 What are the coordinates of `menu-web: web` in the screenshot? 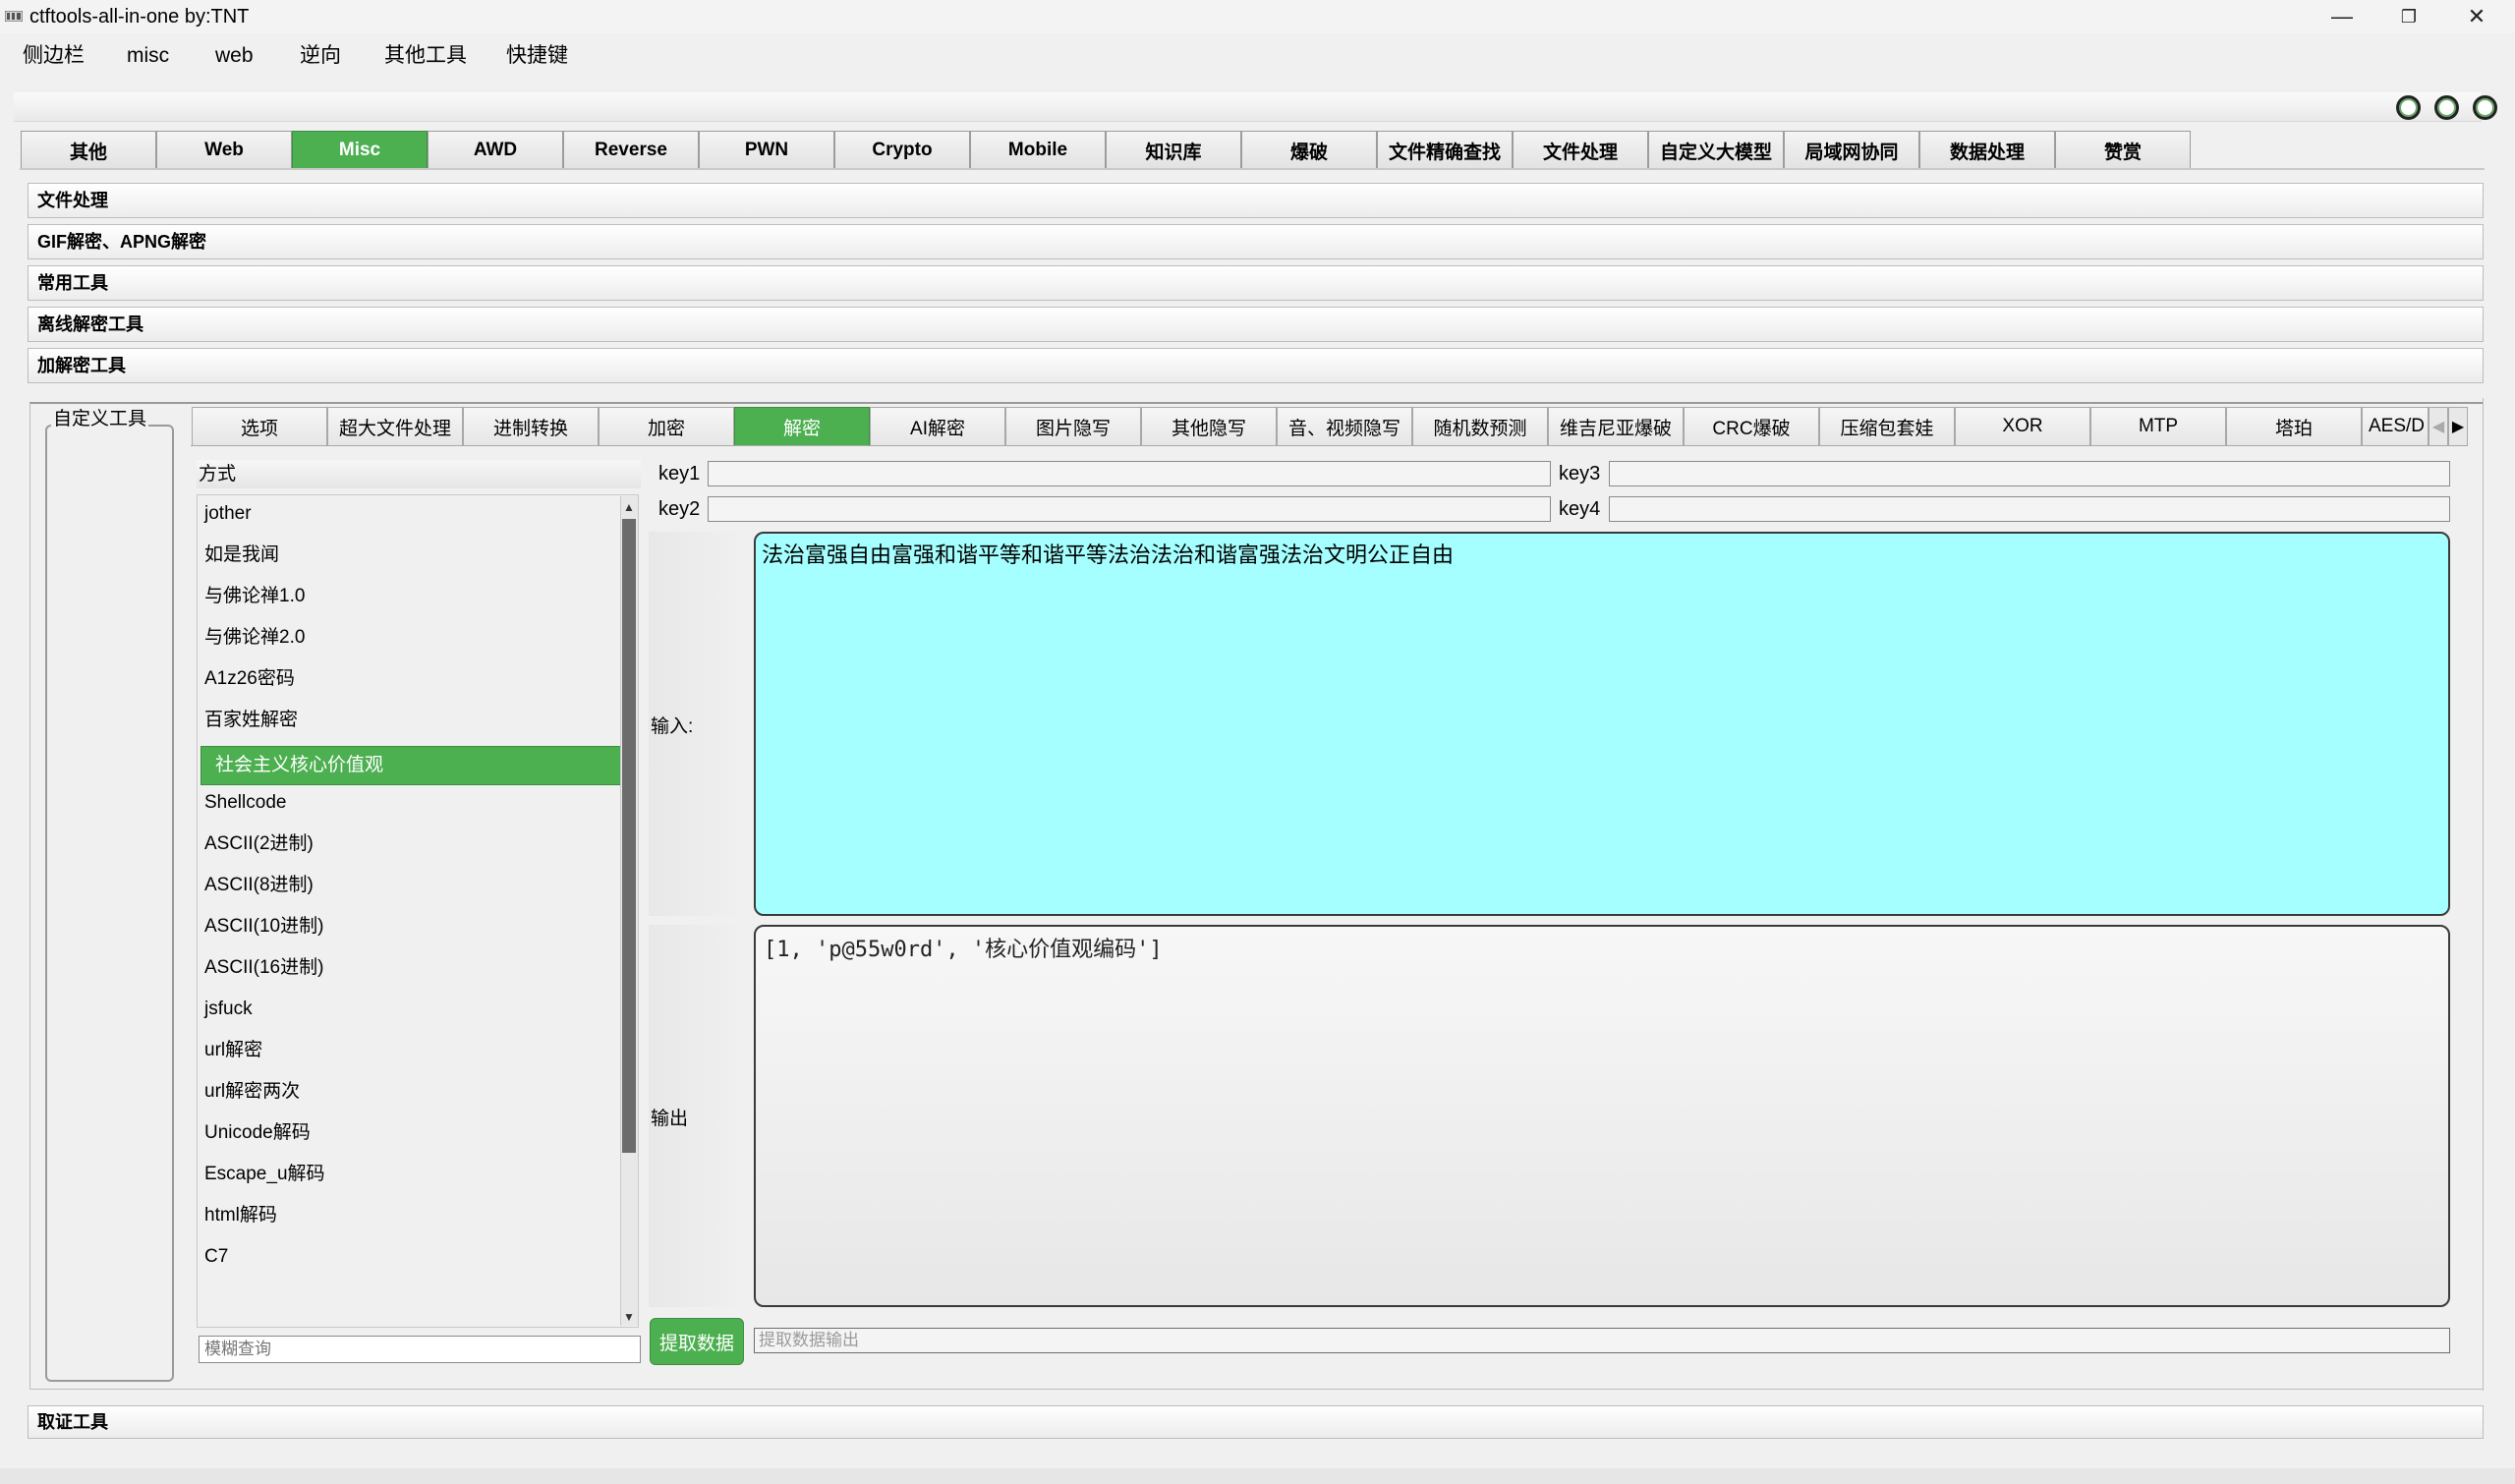 It's located at (235, 55).